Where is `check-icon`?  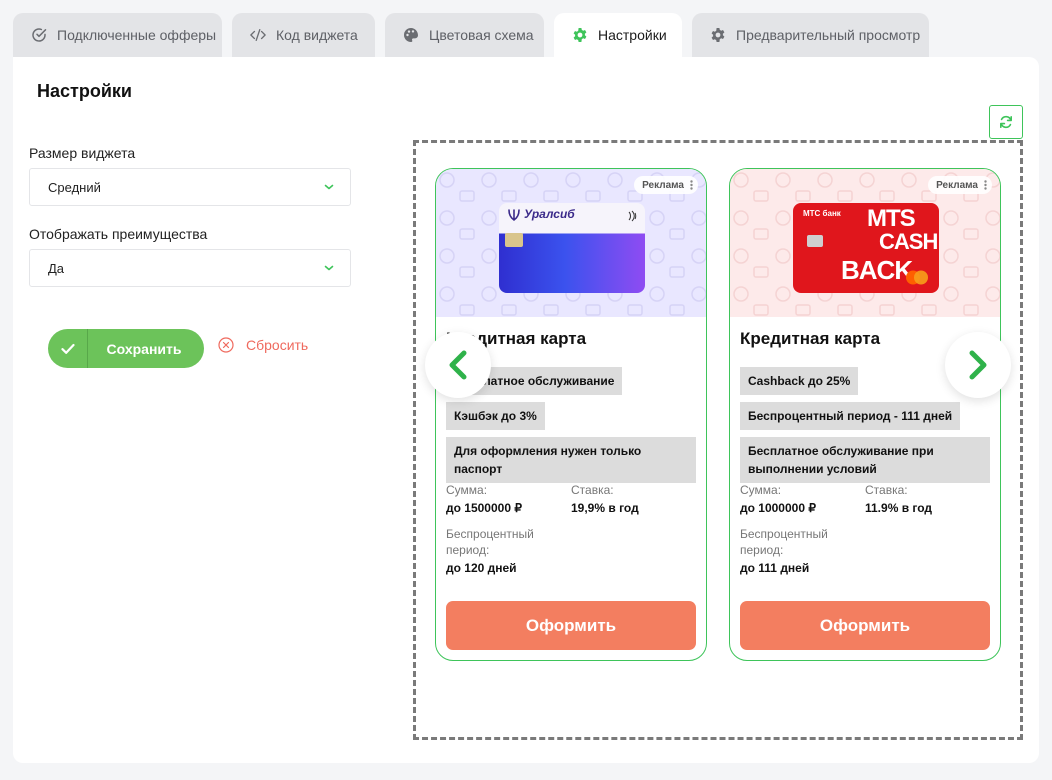 check-icon is located at coordinates (68, 348).